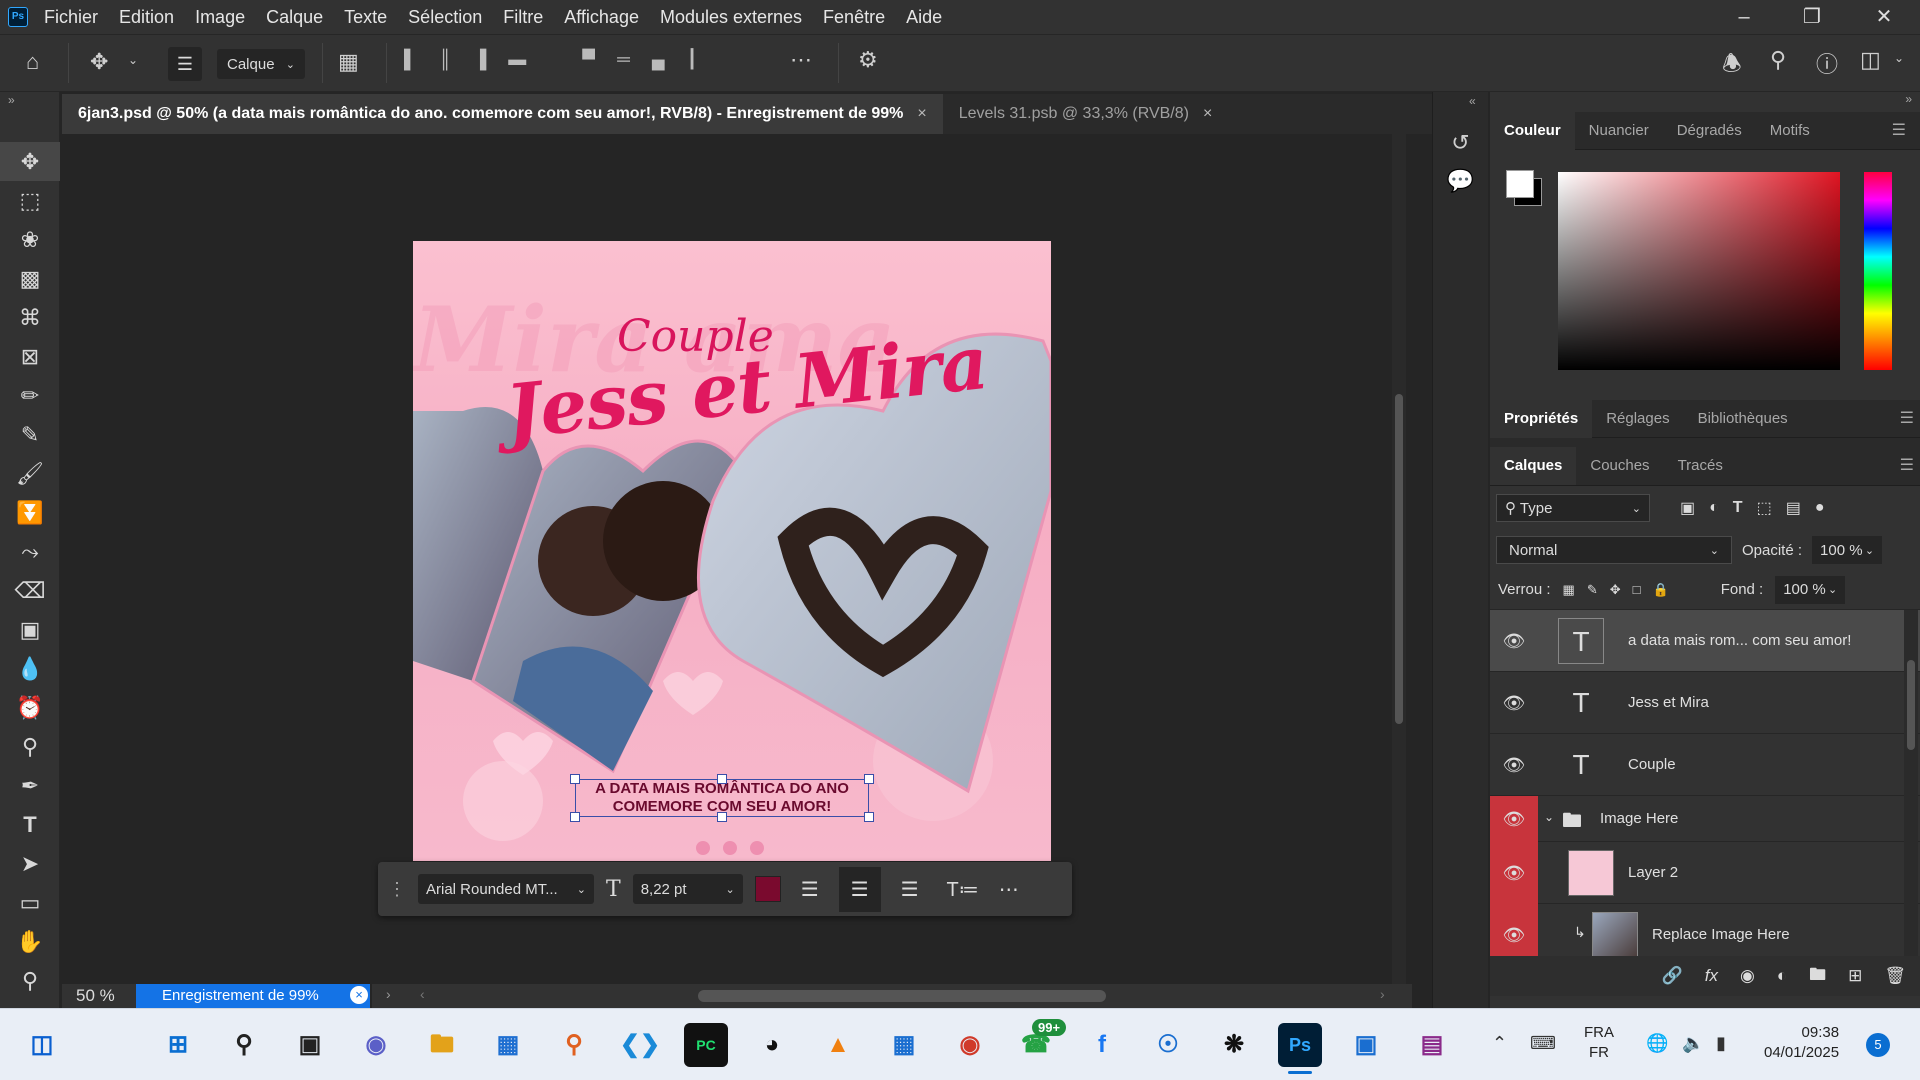  I want to click on scroll-left-icon: ‹, so click(422, 994).